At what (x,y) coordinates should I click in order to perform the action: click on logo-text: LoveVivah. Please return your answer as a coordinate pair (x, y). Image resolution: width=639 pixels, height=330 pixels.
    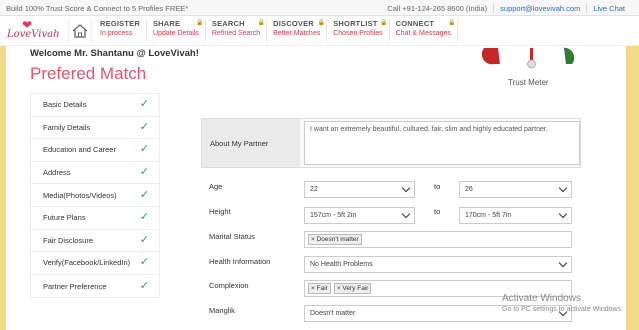
    Looking at the image, I should click on (33, 34).